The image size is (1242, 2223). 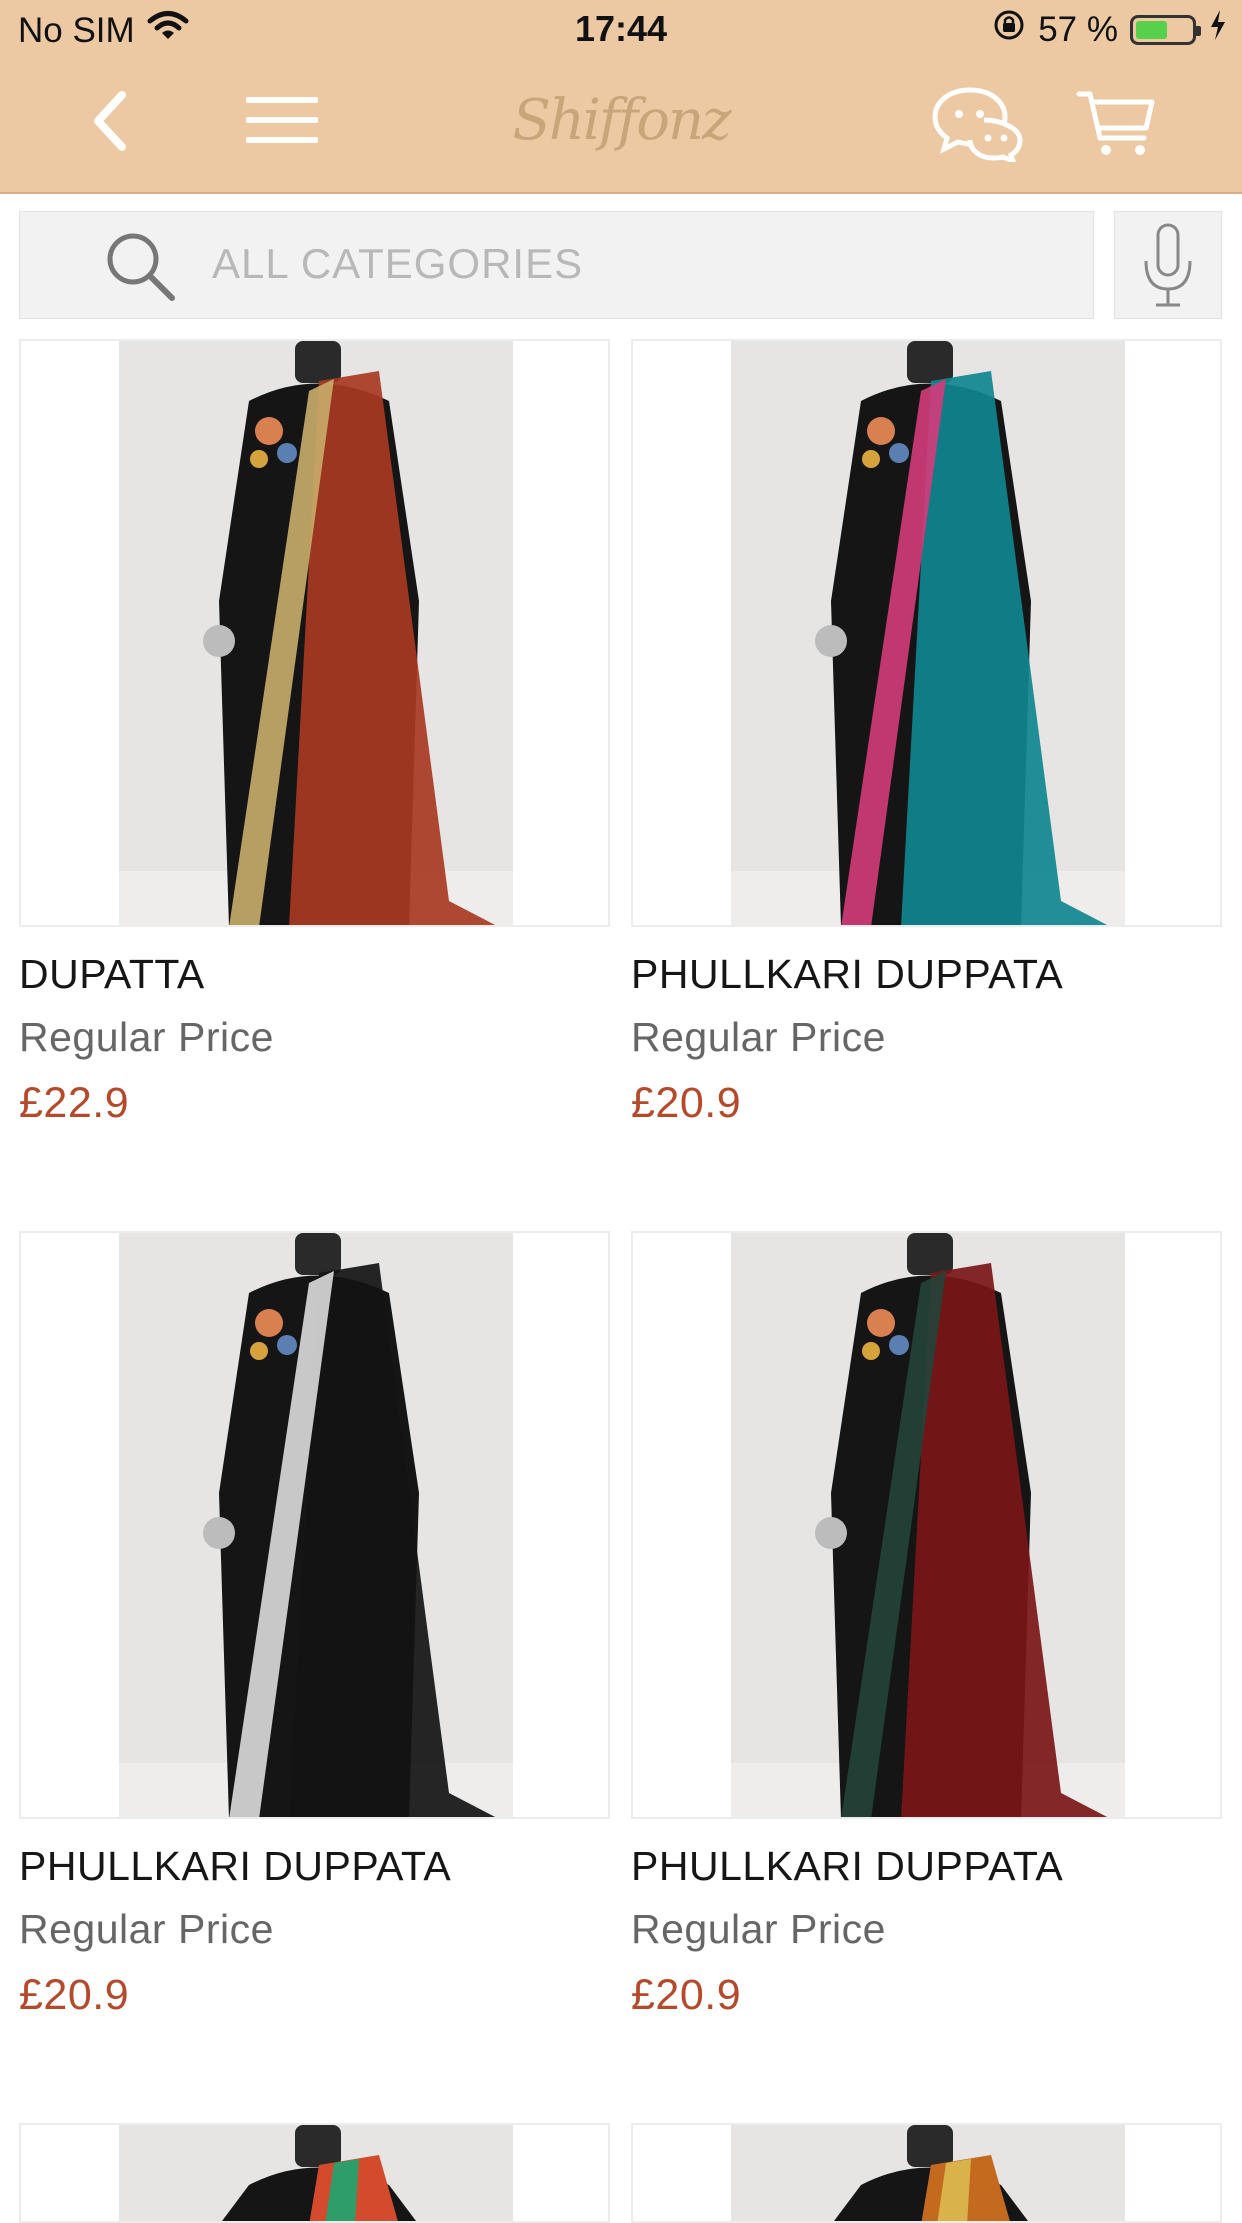 I want to click on cart-icon, so click(x=1115, y=123).